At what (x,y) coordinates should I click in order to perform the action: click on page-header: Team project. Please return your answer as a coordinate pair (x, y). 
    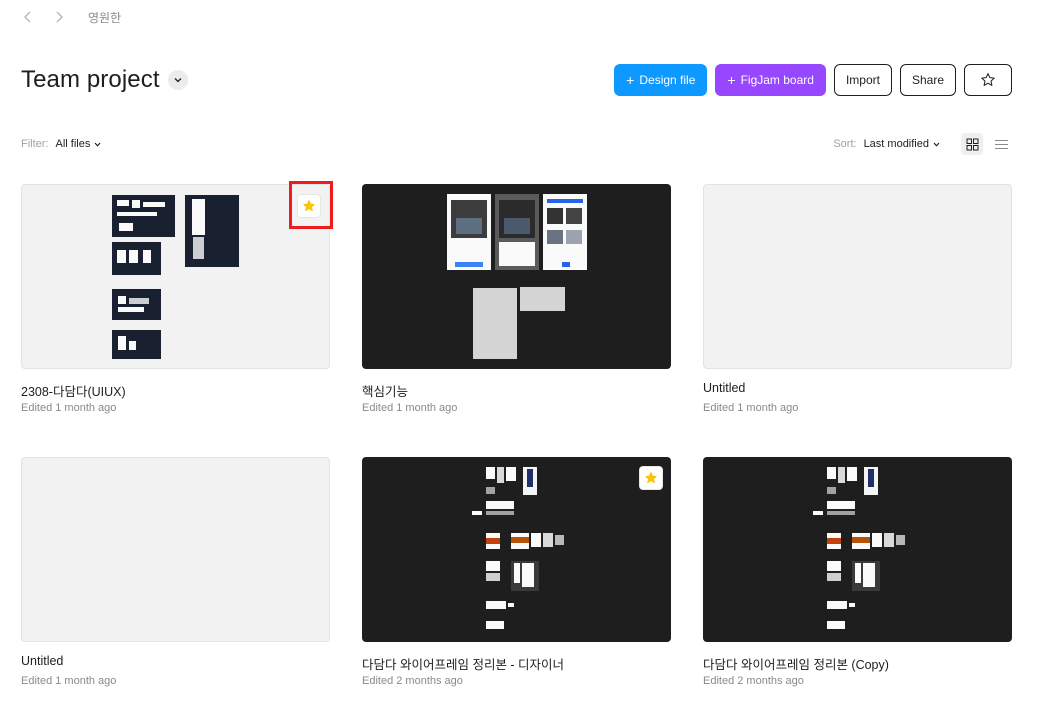
    Looking at the image, I should click on (104, 80).